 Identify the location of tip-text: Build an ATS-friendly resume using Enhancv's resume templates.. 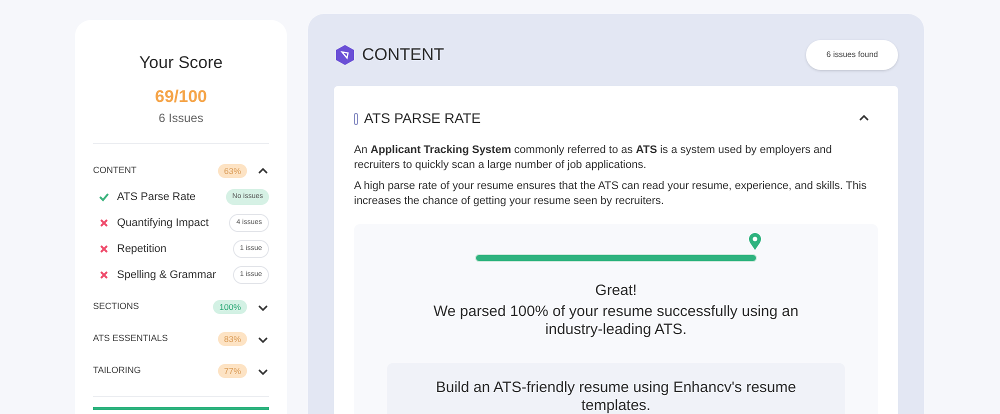
(616, 396).